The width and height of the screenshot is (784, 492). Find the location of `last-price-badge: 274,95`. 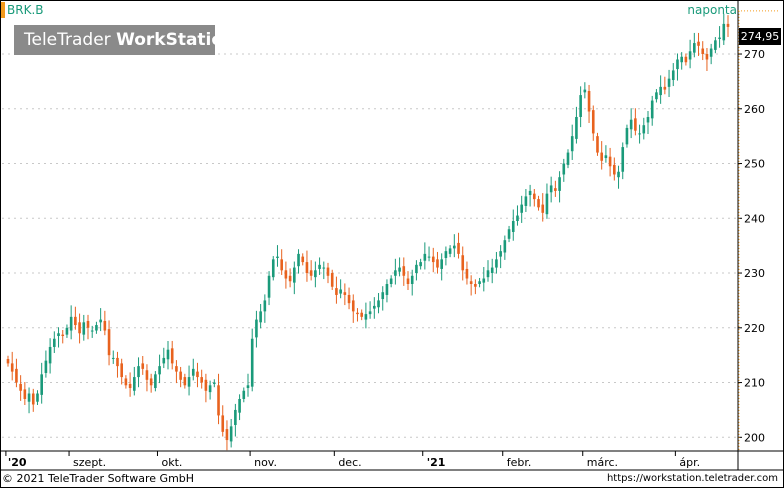

last-price-badge: 274,95 is located at coordinates (760, 36).